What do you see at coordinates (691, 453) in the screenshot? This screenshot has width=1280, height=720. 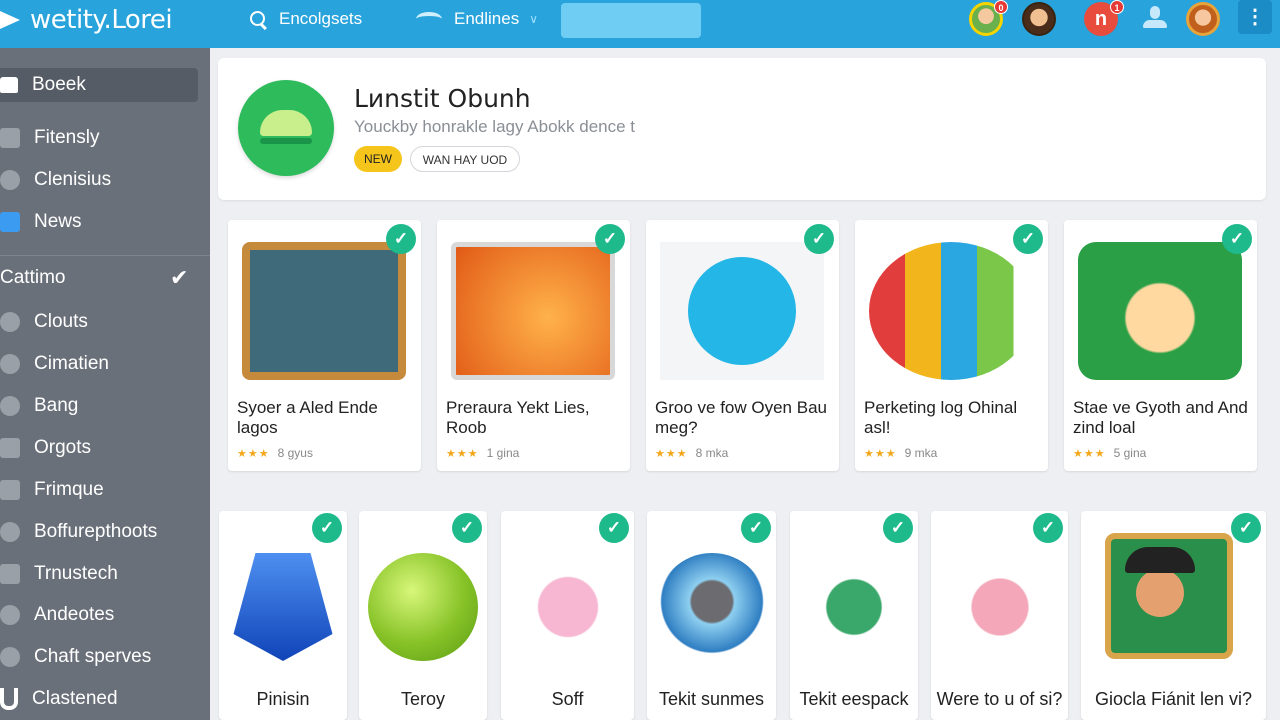 I see `app-meta: ★★★ 8 mka` at bounding box center [691, 453].